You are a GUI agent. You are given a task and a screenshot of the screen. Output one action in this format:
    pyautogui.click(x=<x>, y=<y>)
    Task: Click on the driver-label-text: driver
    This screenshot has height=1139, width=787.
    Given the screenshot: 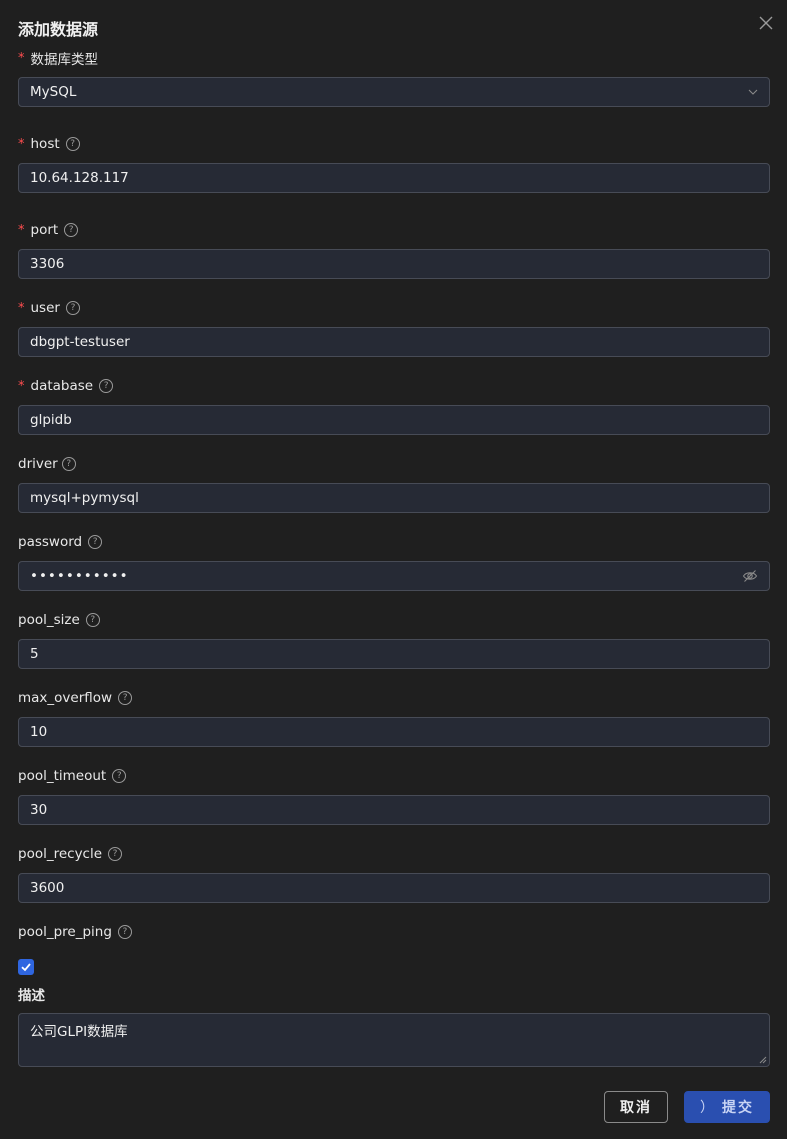 What is the action you would take?
    pyautogui.click(x=38, y=464)
    